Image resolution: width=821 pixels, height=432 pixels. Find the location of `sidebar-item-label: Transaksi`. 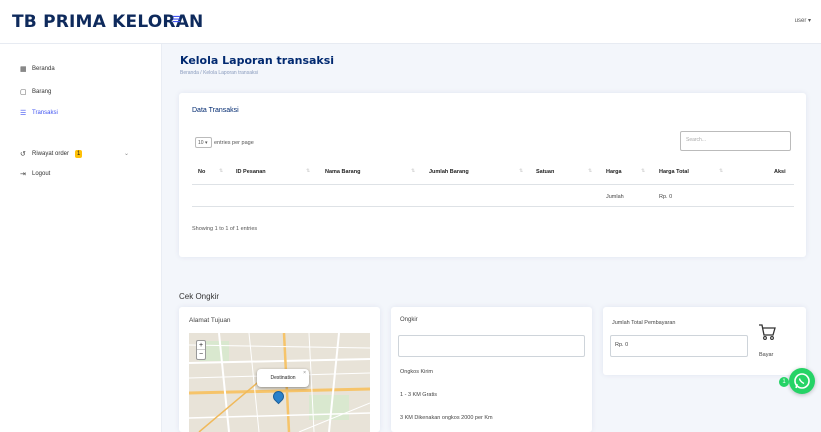

sidebar-item-label: Transaksi is located at coordinates (45, 113).